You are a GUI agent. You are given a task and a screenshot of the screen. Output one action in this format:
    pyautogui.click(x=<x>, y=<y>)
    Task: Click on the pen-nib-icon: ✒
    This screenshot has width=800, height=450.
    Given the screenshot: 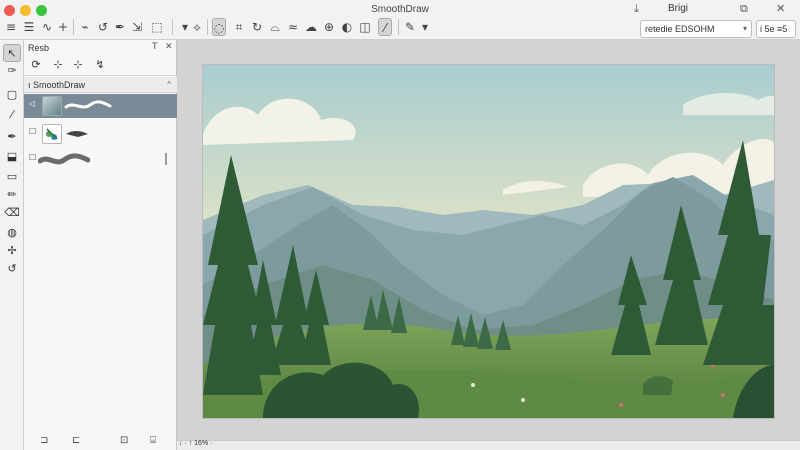 What is the action you would take?
    pyautogui.click(x=120, y=27)
    